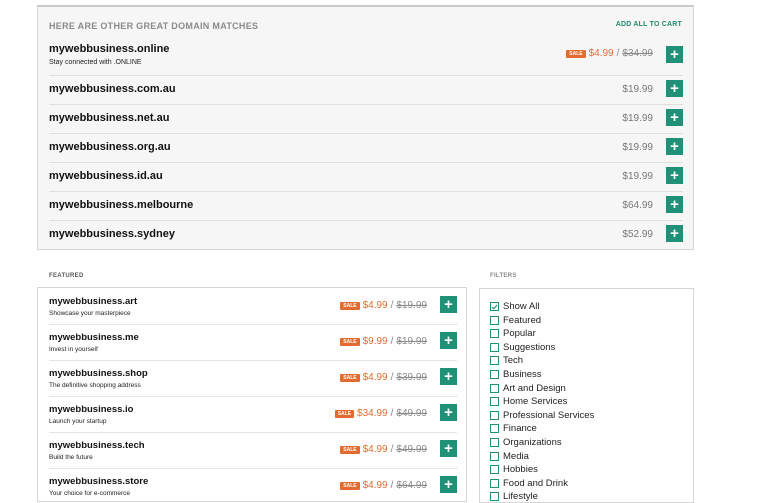 Image resolution: width=760 pixels, height=503 pixels. What do you see at coordinates (366, 148) in the screenshot?
I see `domain-row: mywebbusiness.org.au $19.99 +` at bounding box center [366, 148].